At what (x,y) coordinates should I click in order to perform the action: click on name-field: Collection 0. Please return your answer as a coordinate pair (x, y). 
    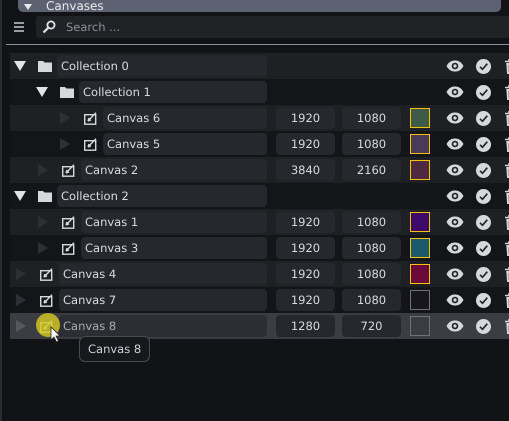
    Looking at the image, I should click on (162, 66).